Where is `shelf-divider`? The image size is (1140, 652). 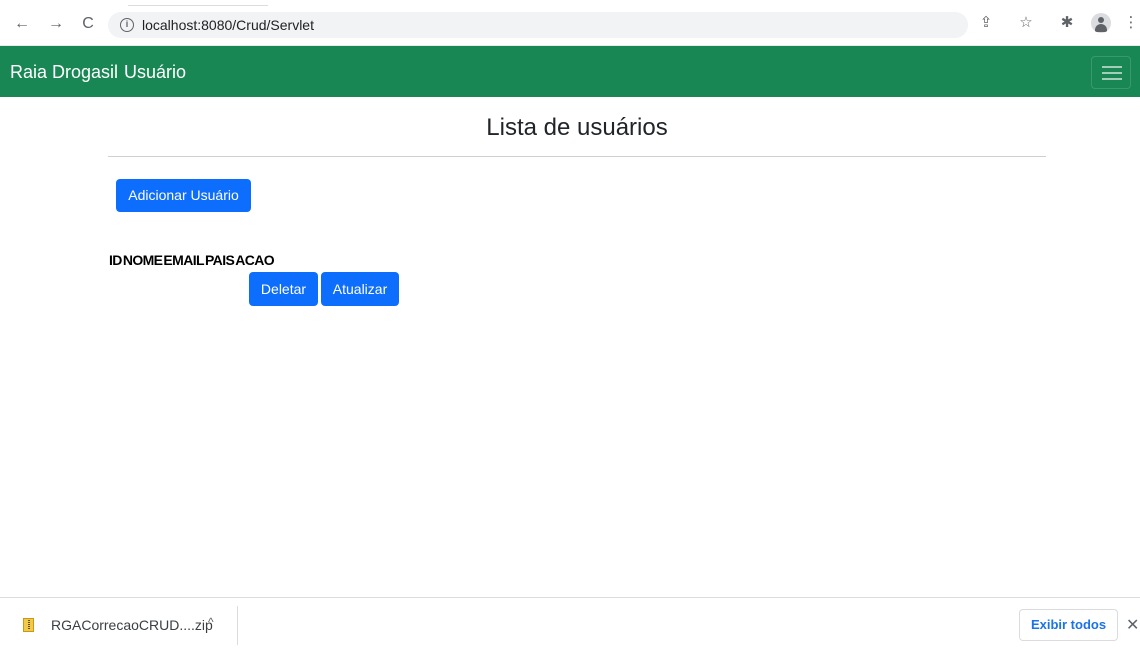
shelf-divider is located at coordinates (237, 625).